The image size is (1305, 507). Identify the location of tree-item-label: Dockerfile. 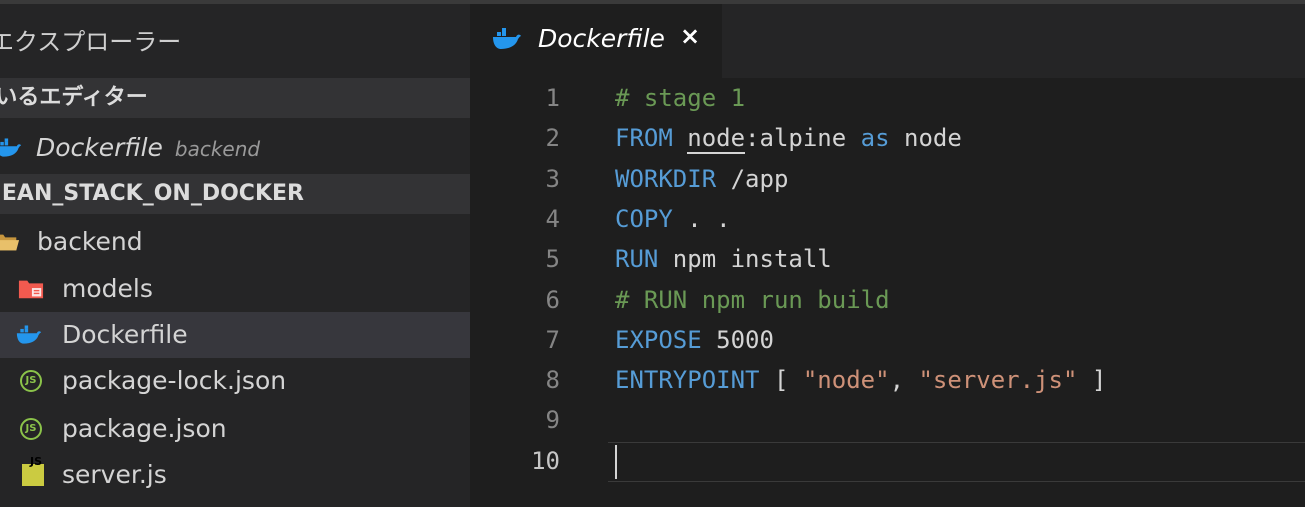
(125, 334).